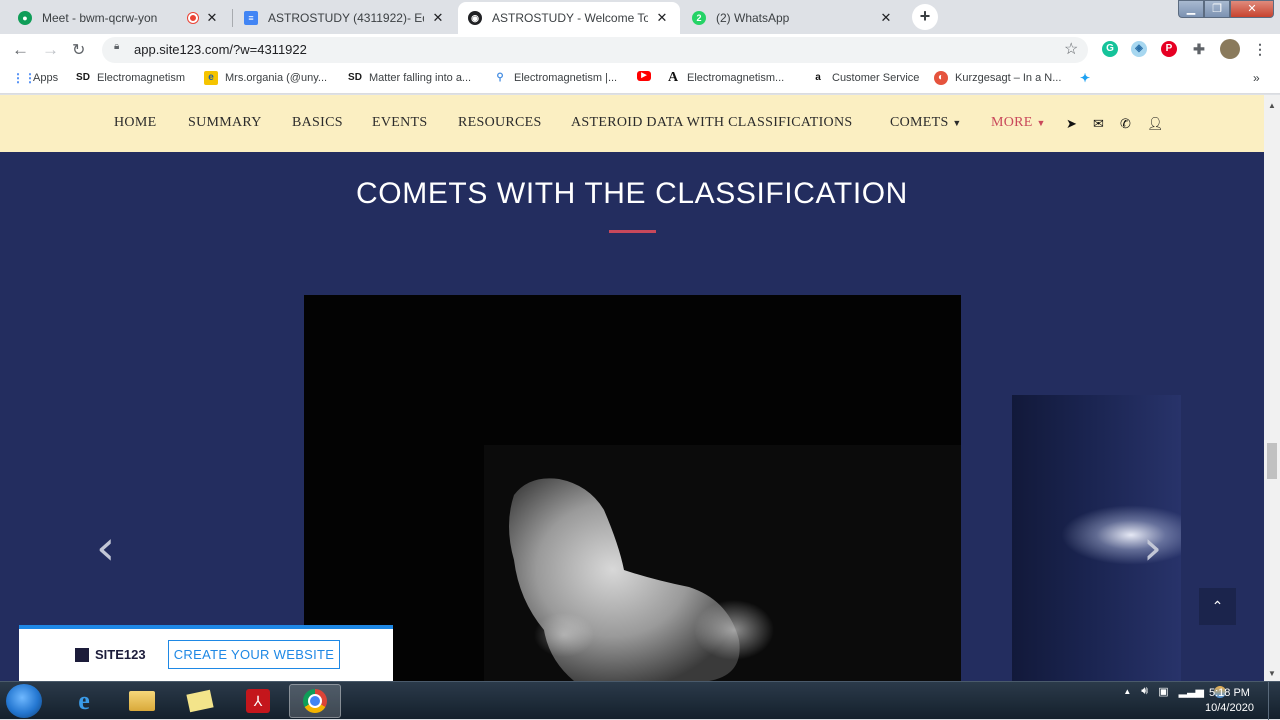  What do you see at coordinates (500, 123) in the screenshot?
I see `nav-resources: RESOURCES` at bounding box center [500, 123].